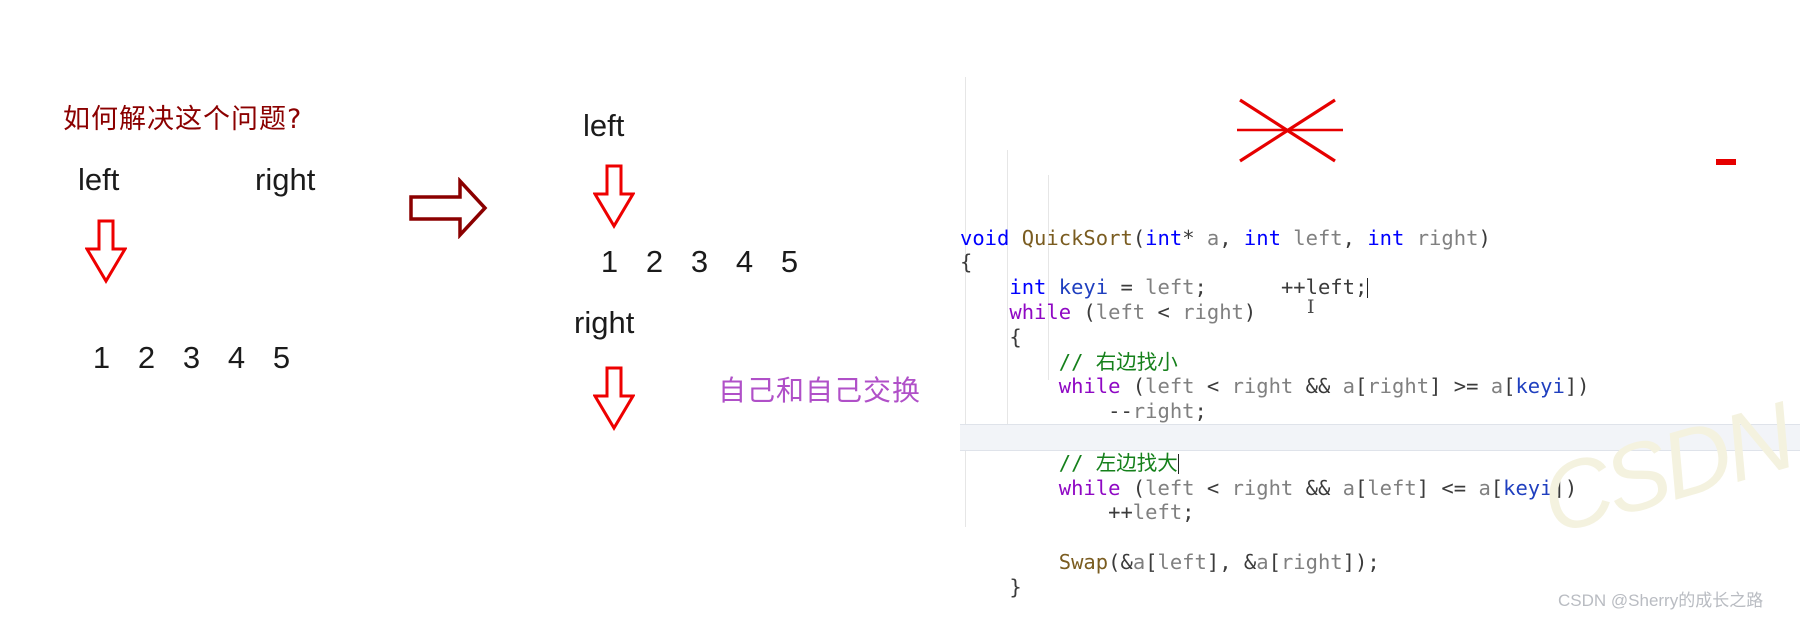  I want to click on code-token: Swap, so click(1083, 561).